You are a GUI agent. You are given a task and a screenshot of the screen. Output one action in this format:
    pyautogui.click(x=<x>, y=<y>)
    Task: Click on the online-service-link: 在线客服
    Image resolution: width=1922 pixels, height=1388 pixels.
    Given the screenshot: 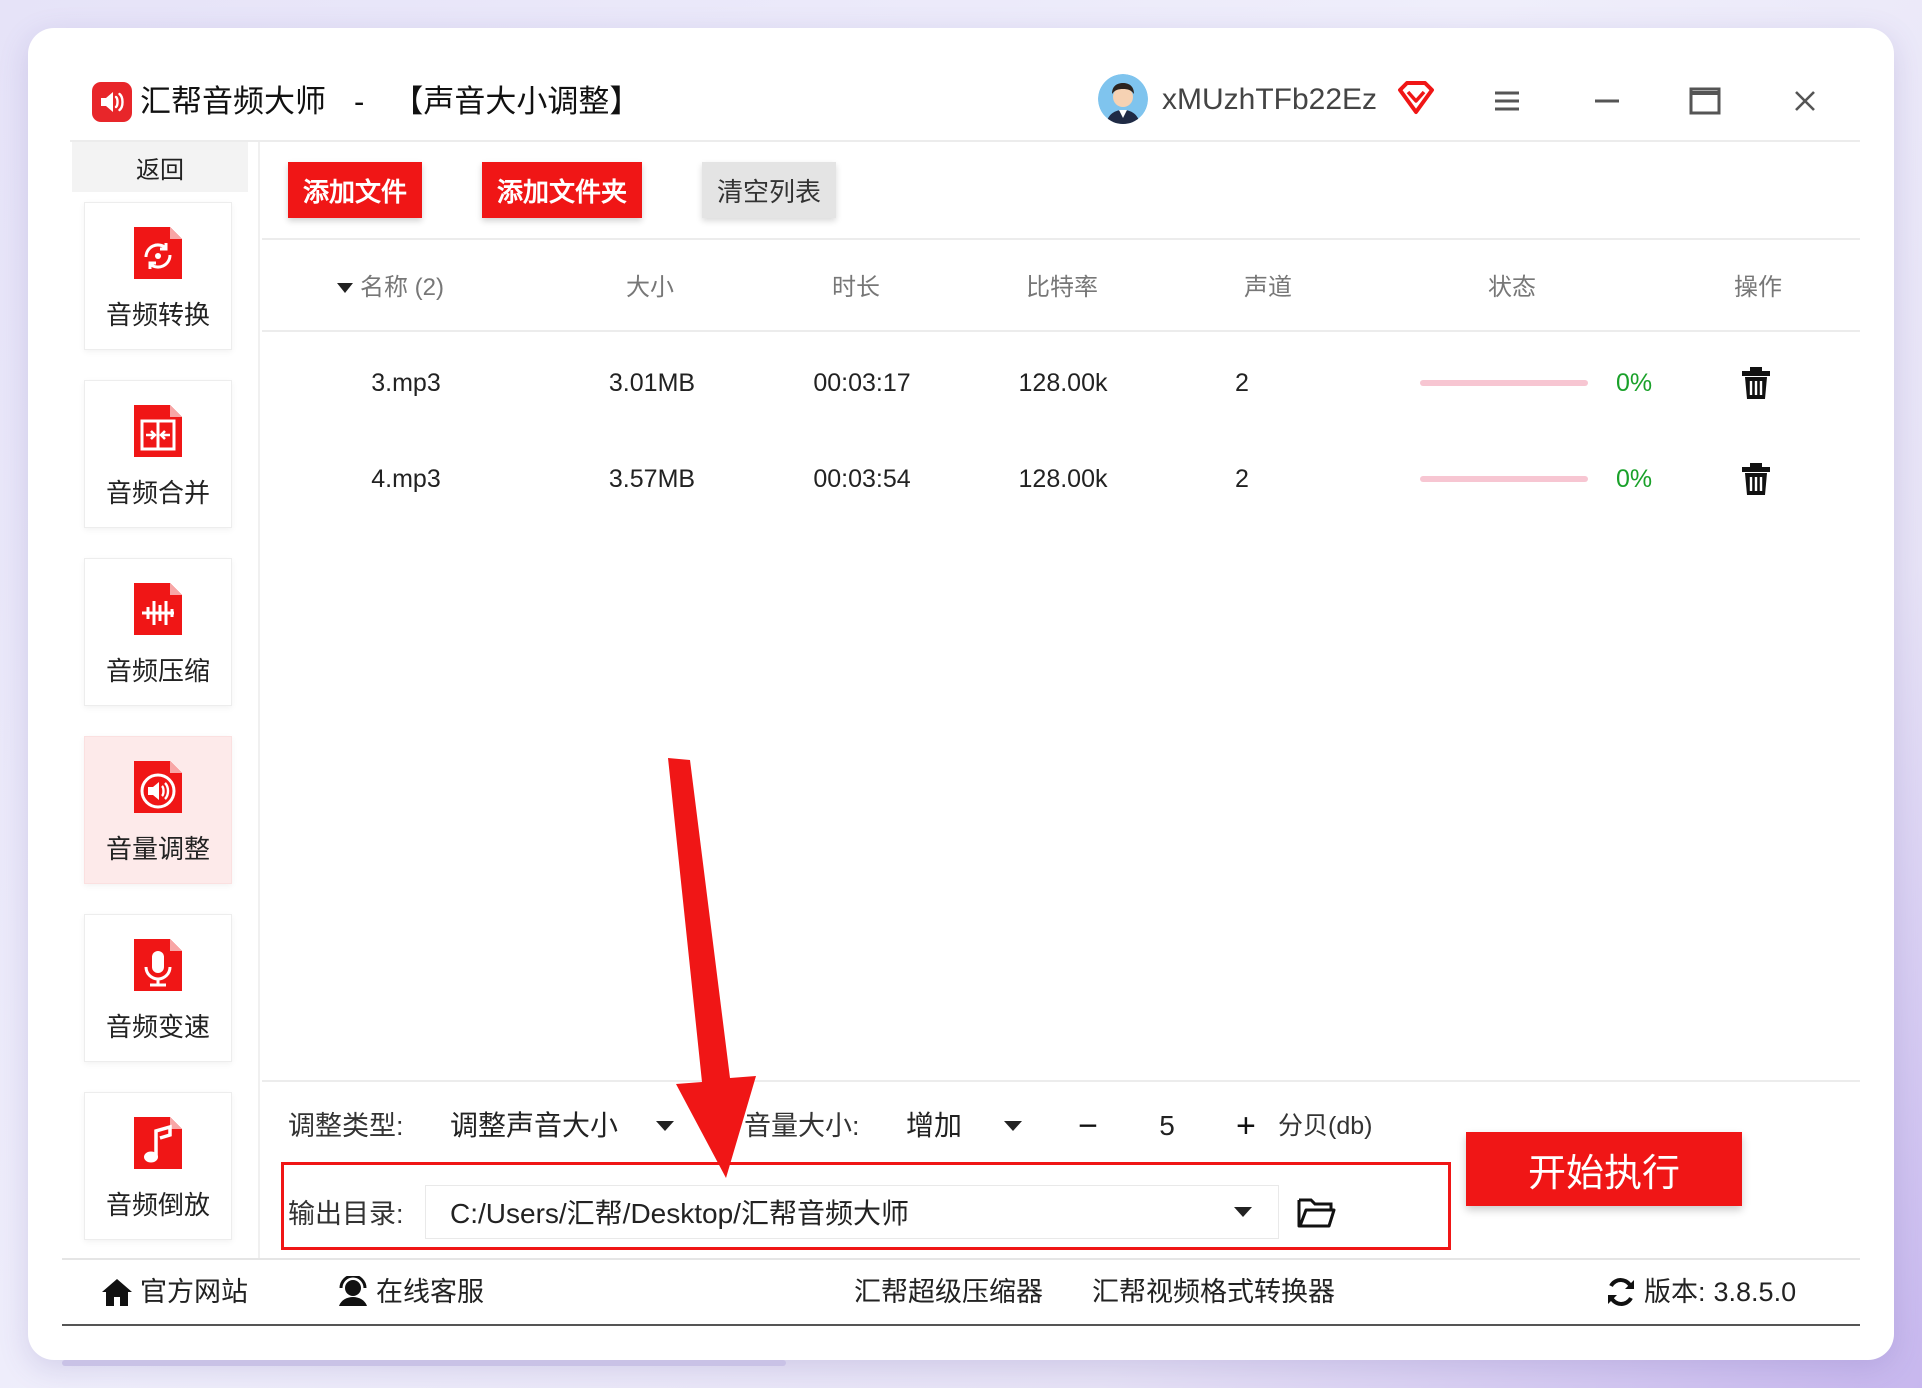 What is the action you would take?
    pyautogui.click(x=410, y=1292)
    